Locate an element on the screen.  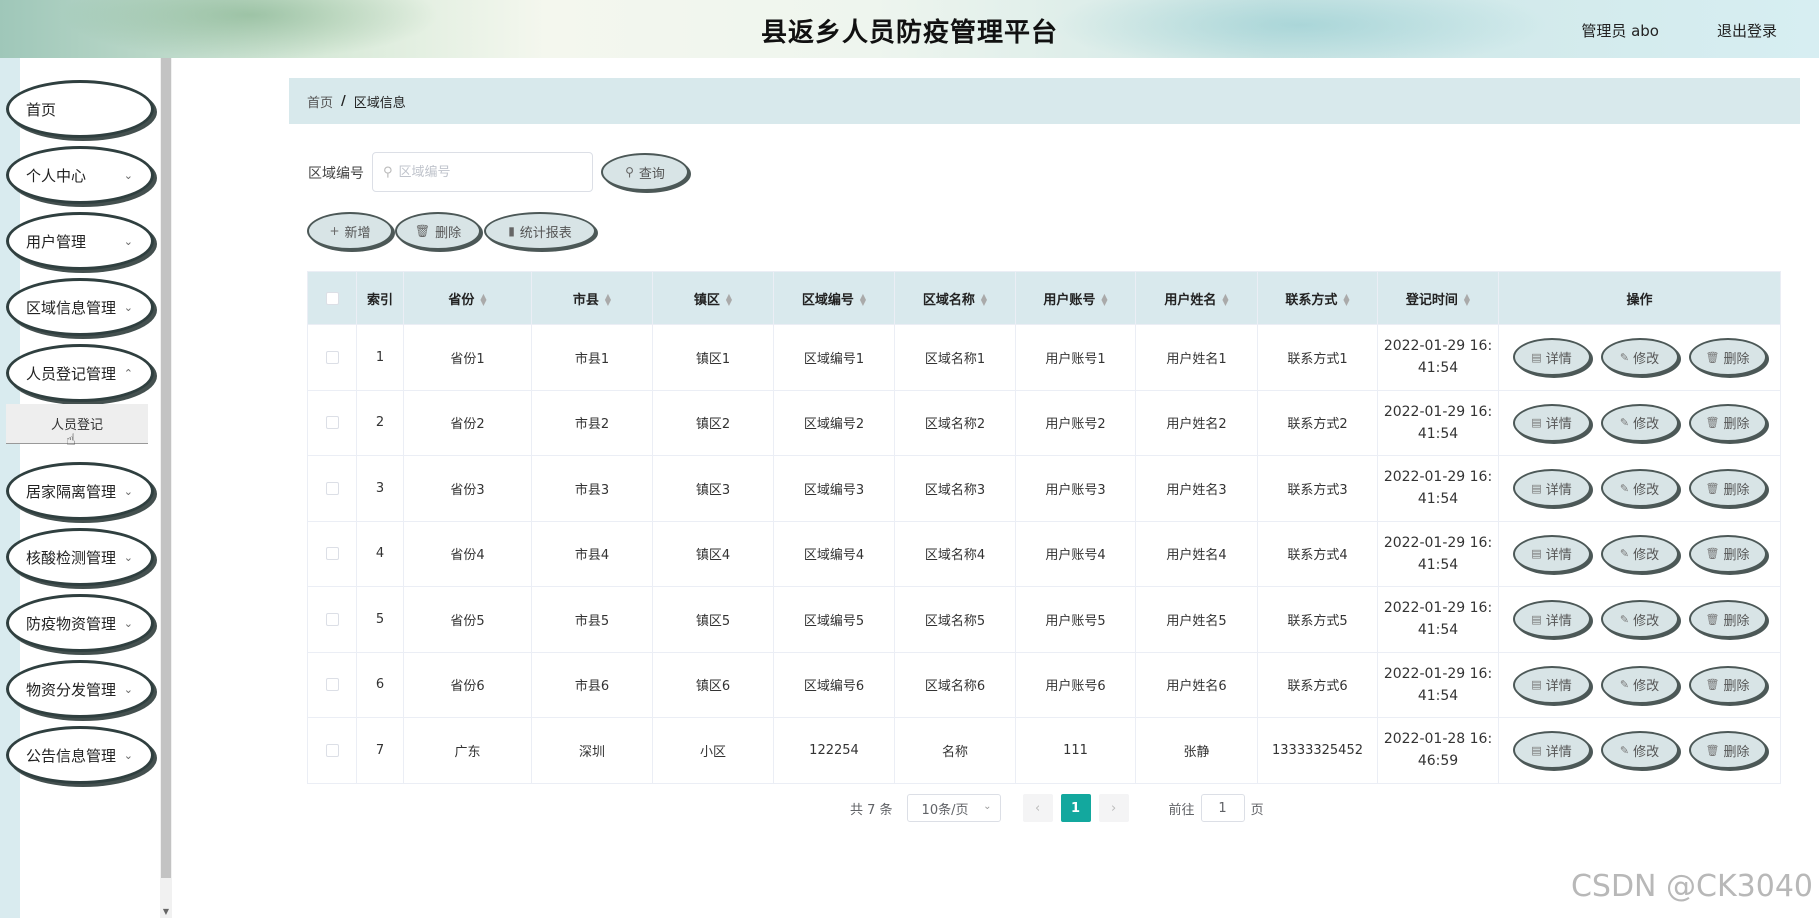
sidebar-item-label: 防疫物资管理 is located at coordinates (71, 623).